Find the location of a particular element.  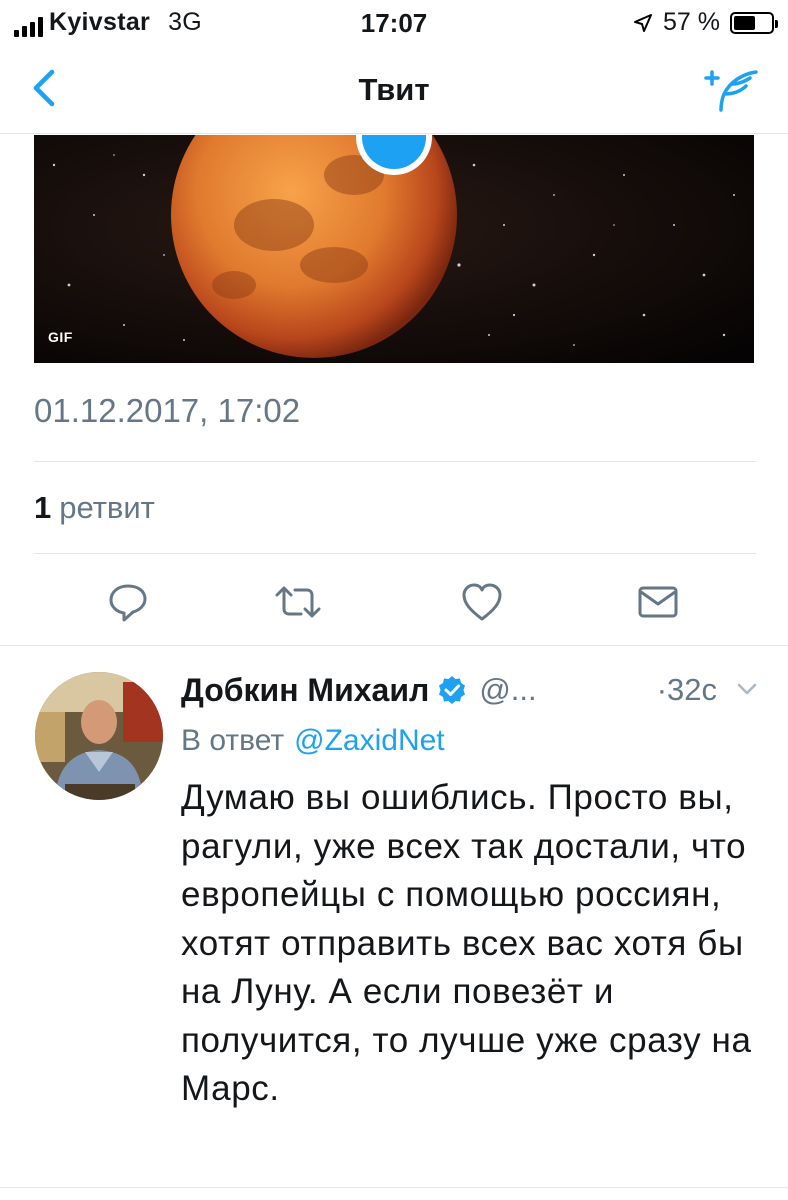

reply-icon is located at coordinates (128, 603).